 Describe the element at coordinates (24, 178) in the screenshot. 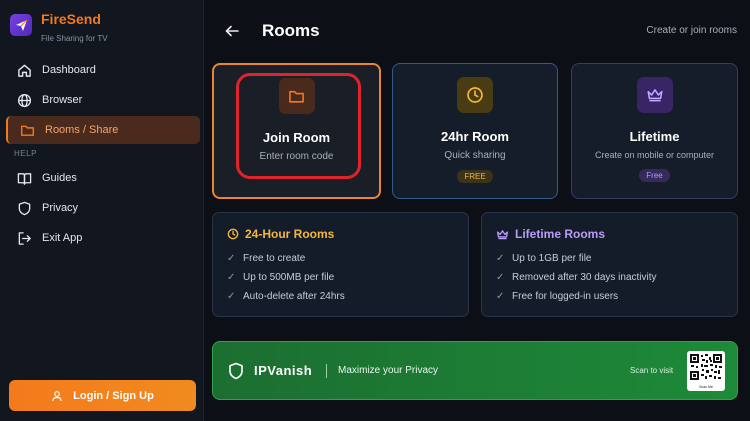

I see `book-icon` at that location.